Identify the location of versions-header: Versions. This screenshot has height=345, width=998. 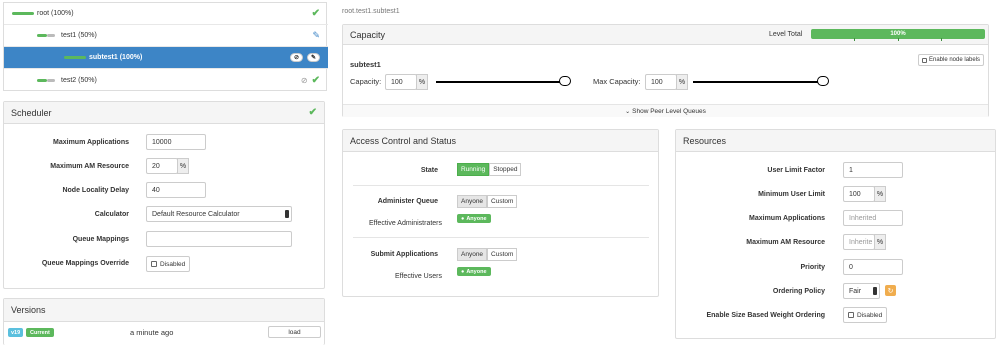
(164, 310).